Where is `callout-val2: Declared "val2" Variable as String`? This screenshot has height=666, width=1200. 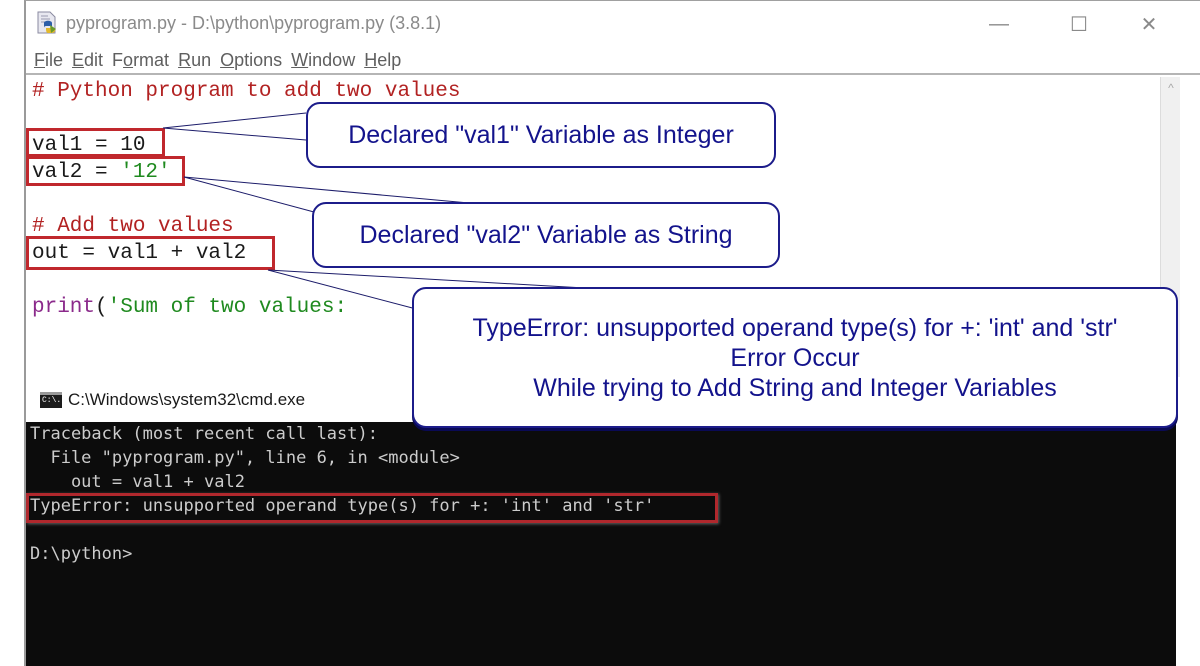
callout-val2: Declared "val2" Variable as String is located at coordinates (546, 235).